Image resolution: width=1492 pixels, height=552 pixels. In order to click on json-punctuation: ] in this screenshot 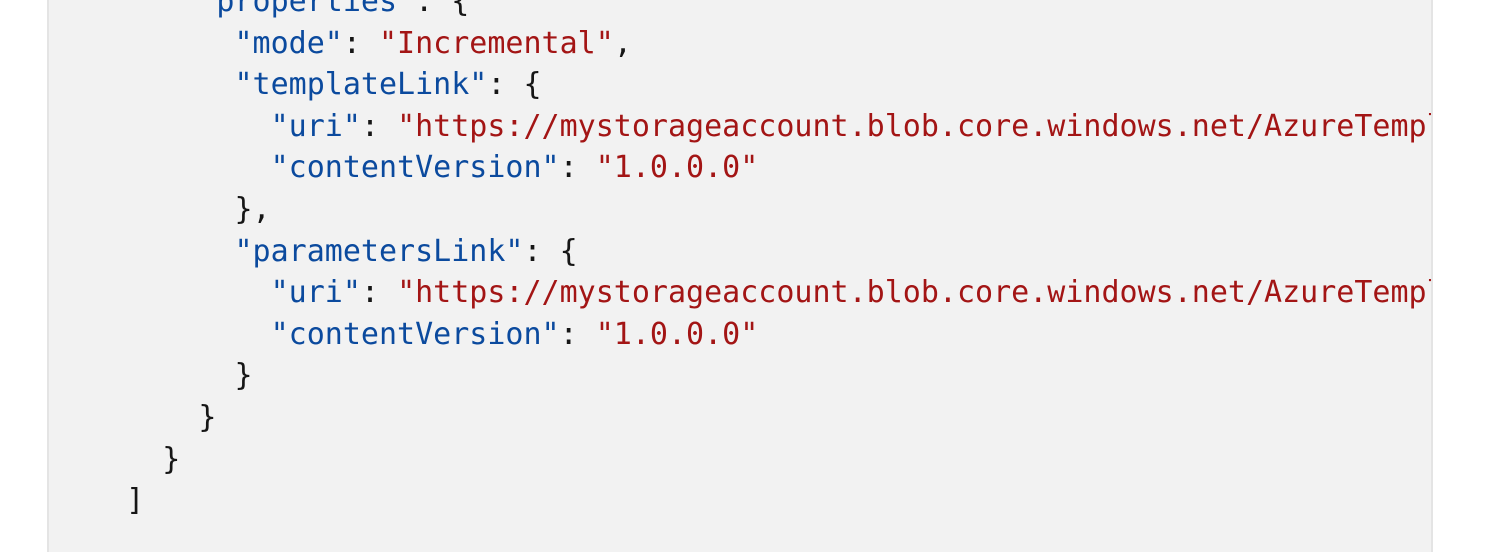, I will do `click(135, 501)`.